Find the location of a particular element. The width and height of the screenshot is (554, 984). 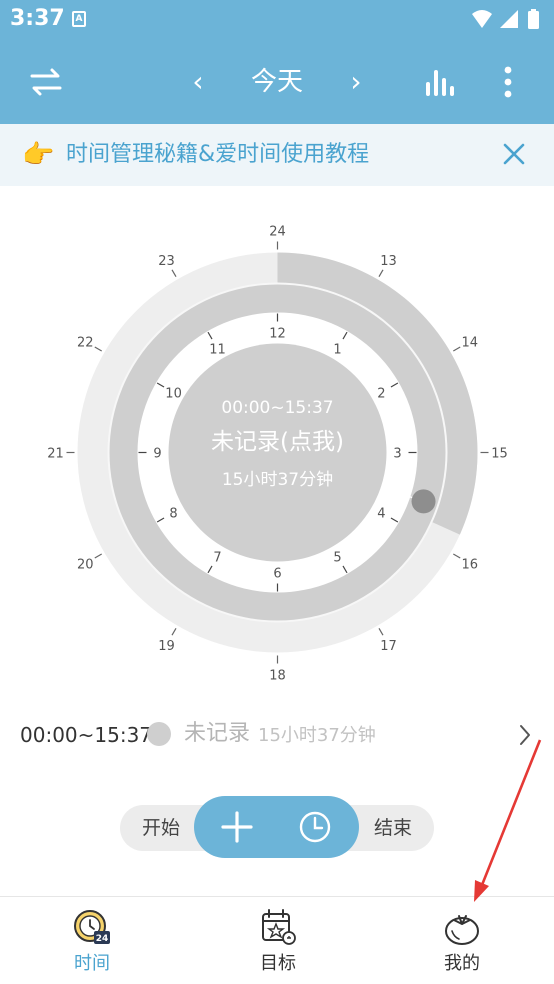

tutorial-banner: 👉 时间管理秘籍&爱时间使用教程 is located at coordinates (277, 155).